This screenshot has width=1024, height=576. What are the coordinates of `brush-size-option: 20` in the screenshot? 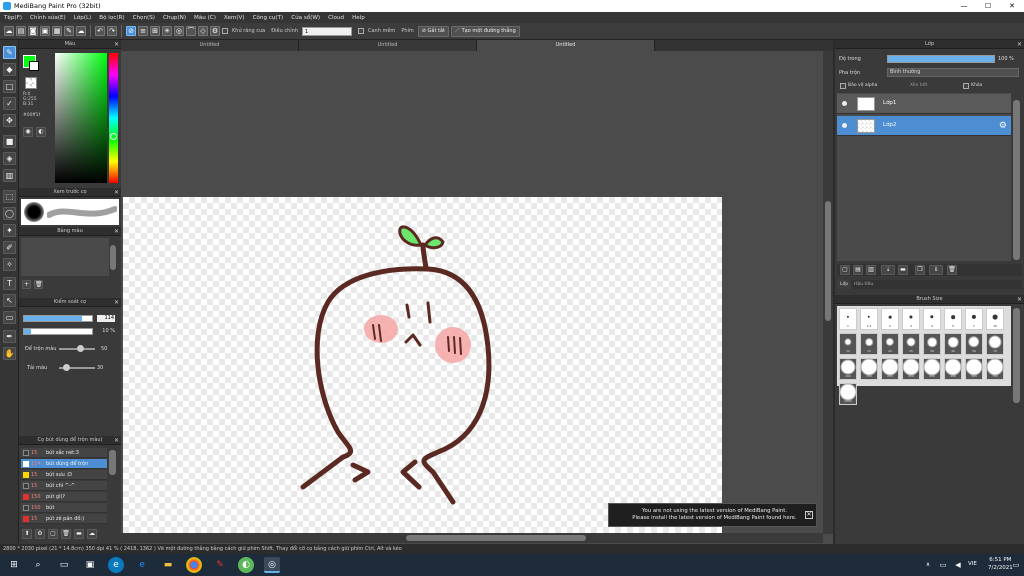 It's located at (890, 344).